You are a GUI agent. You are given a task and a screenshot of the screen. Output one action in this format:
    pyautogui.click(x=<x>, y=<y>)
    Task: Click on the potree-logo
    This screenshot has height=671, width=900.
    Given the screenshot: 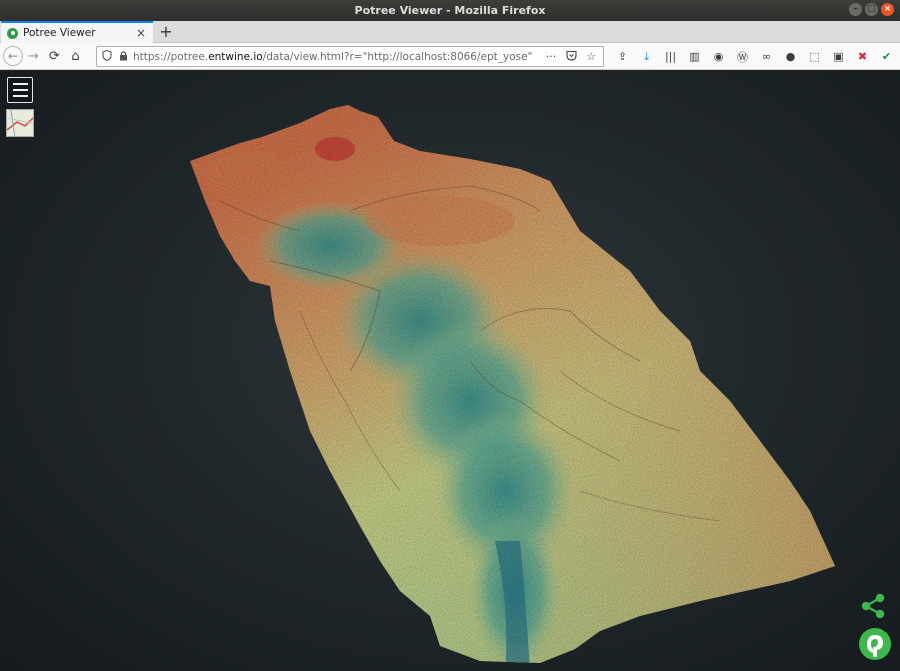 What is the action you would take?
    pyautogui.click(x=875, y=645)
    